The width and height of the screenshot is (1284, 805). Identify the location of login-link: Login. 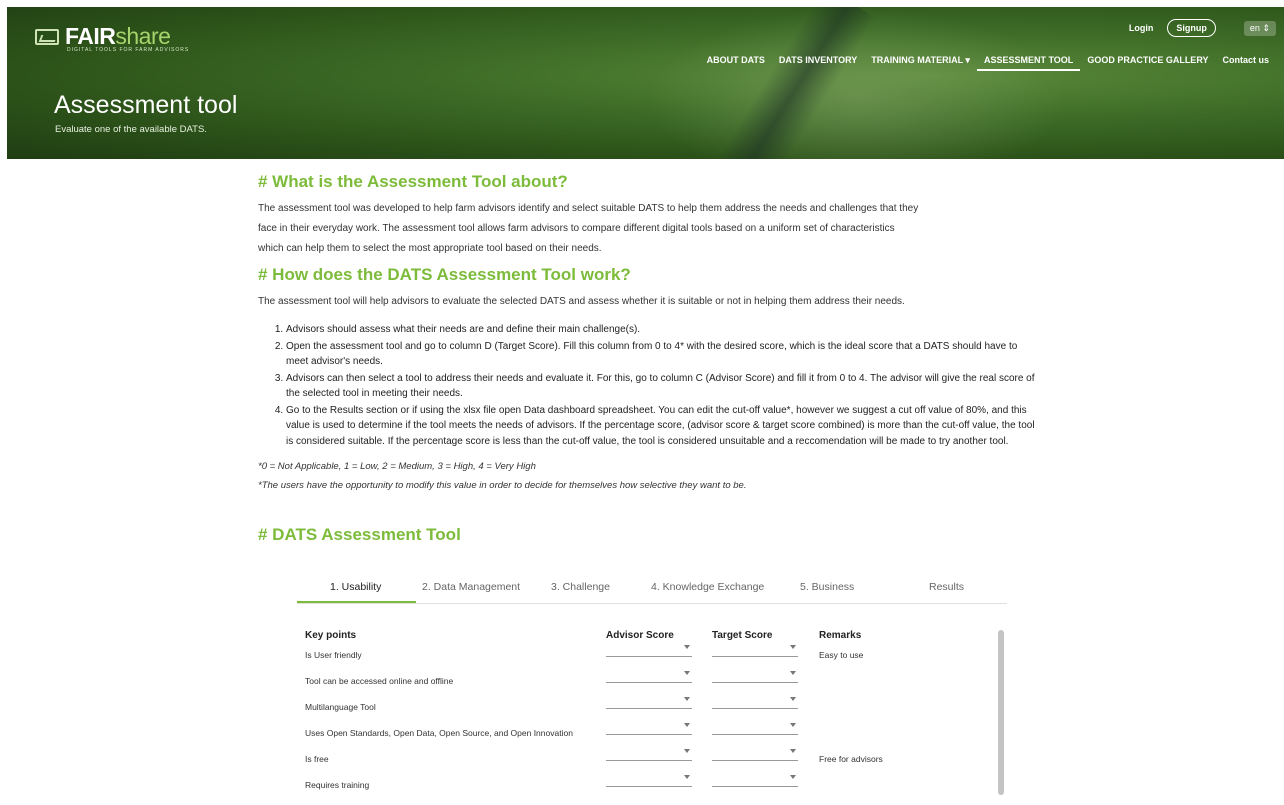
(1141, 28).